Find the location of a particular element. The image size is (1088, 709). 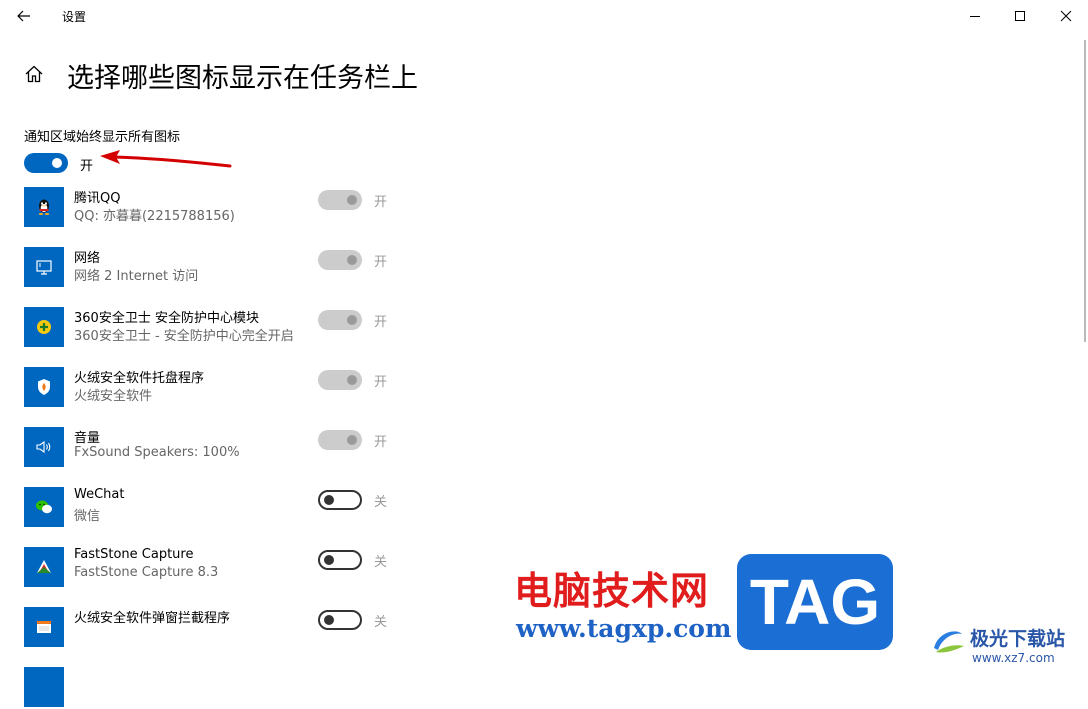

app-description: 火绒安全软件 is located at coordinates (113, 396).